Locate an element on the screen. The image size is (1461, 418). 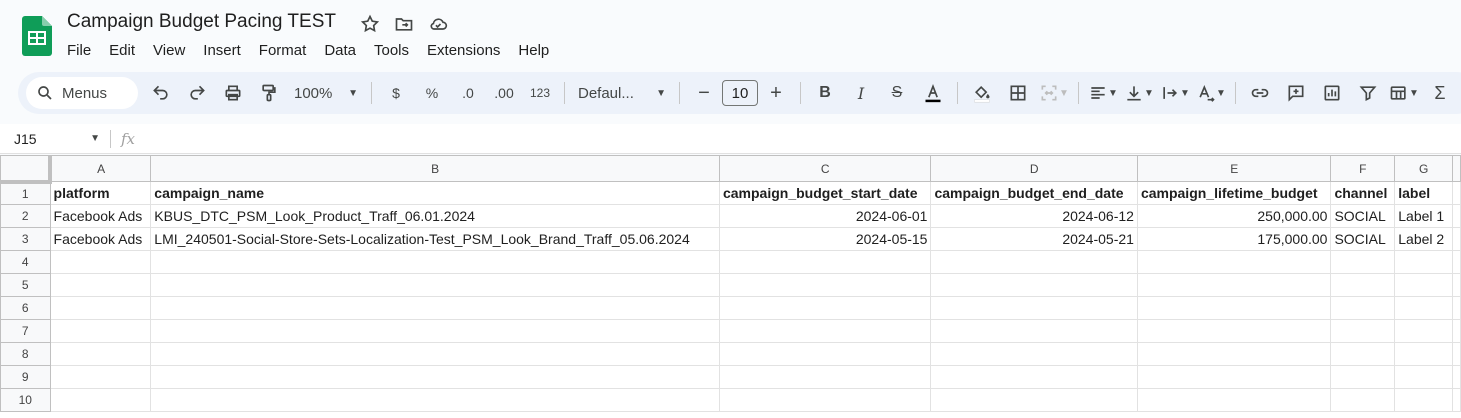
google-sheets-logo-icon is located at coordinates (37, 36).